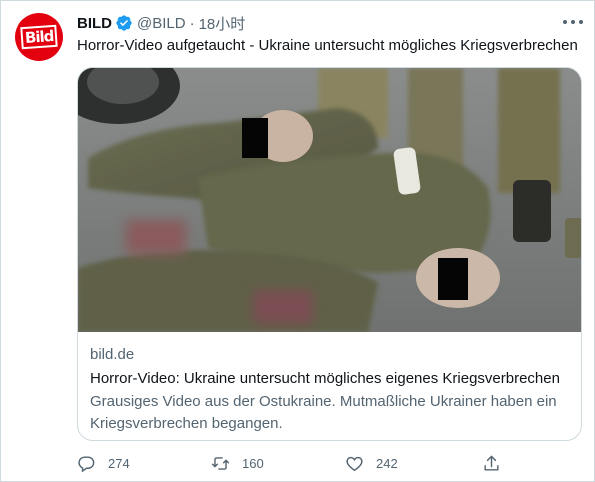 The width and height of the screenshot is (595, 482). I want to click on reply-count: 274, so click(119, 463).